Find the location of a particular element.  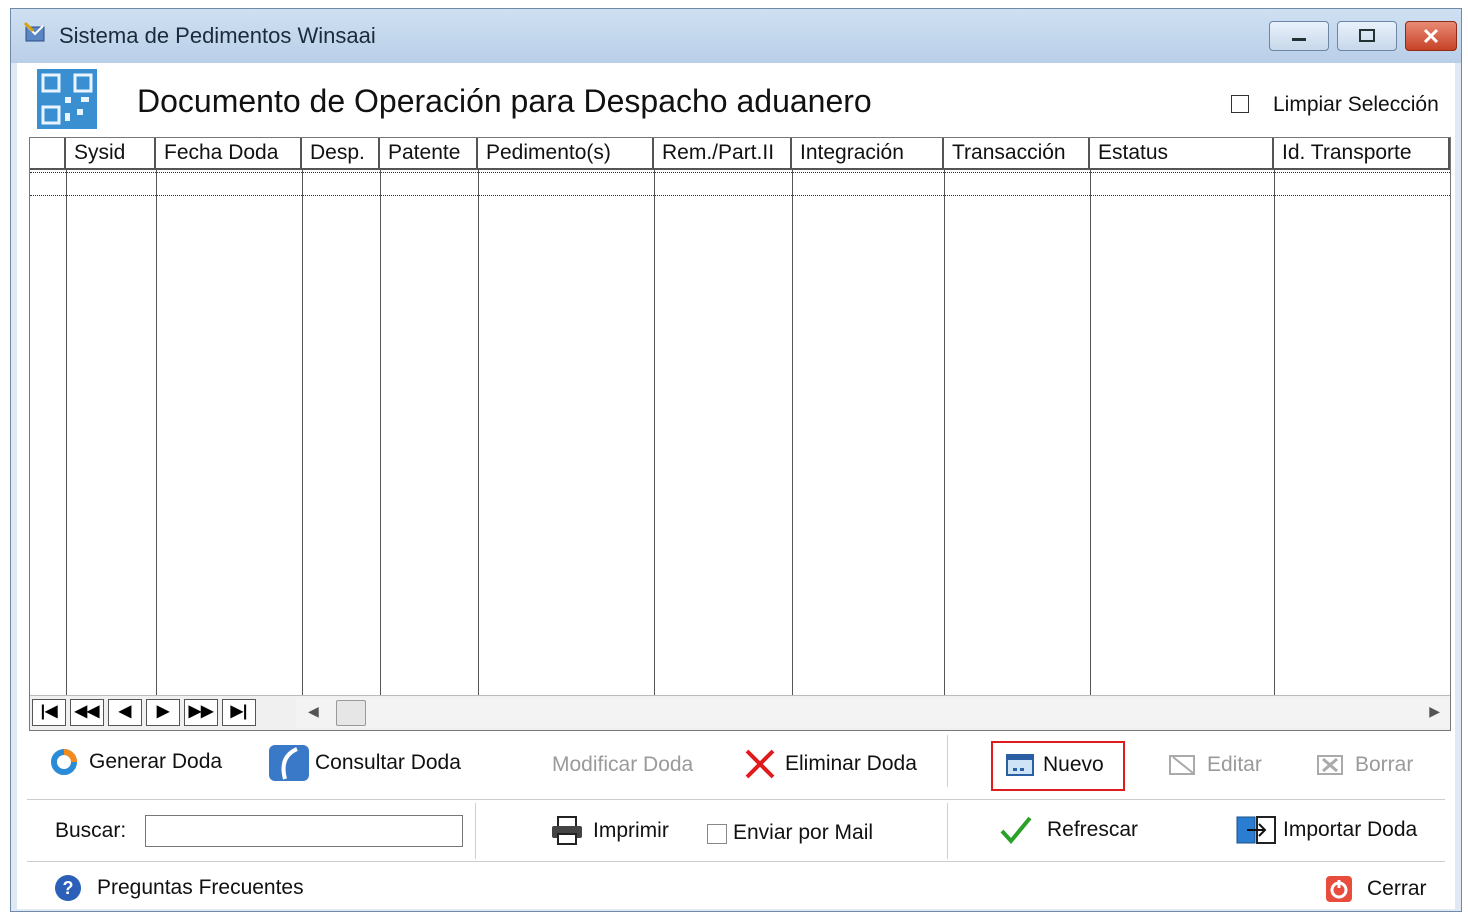

consultar-doda-button: Consultar Doda is located at coordinates (364, 763).